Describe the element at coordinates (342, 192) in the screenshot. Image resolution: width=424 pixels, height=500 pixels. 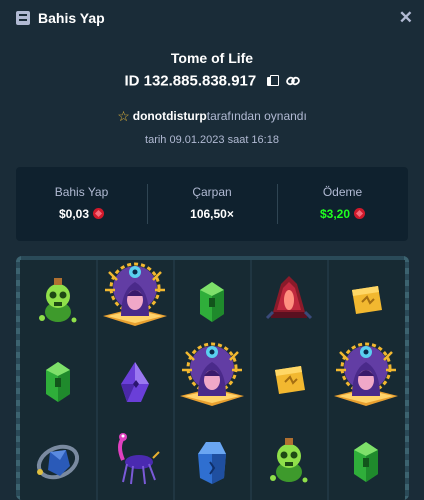
I see `payout-label: Ödeme` at that location.